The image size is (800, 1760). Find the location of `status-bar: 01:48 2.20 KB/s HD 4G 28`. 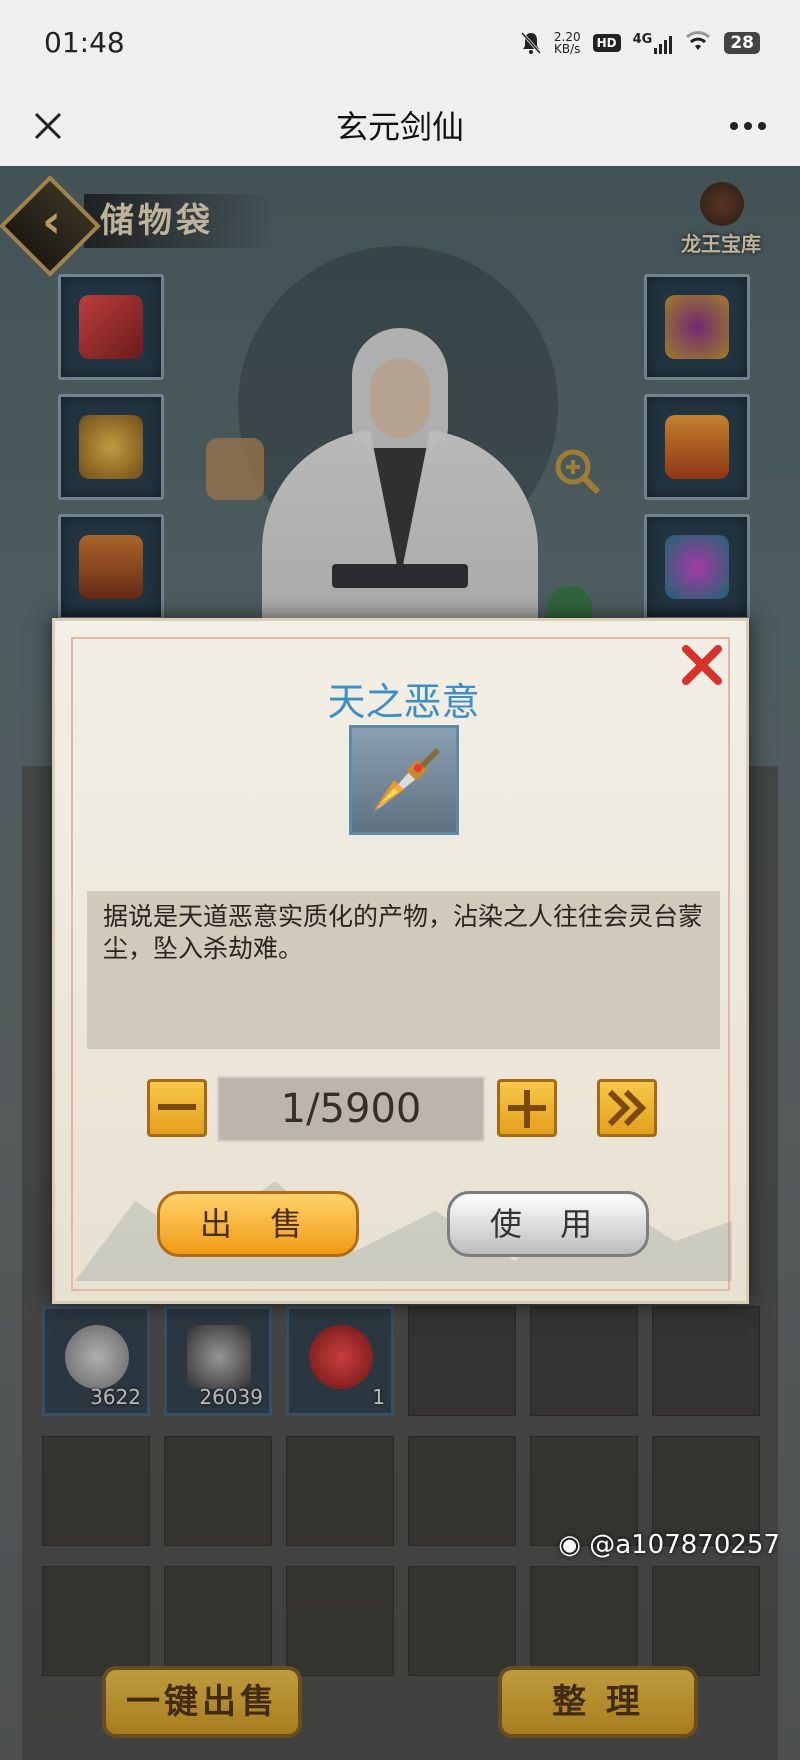

status-bar: 01:48 2.20 KB/s HD 4G 28 is located at coordinates (400, 43).